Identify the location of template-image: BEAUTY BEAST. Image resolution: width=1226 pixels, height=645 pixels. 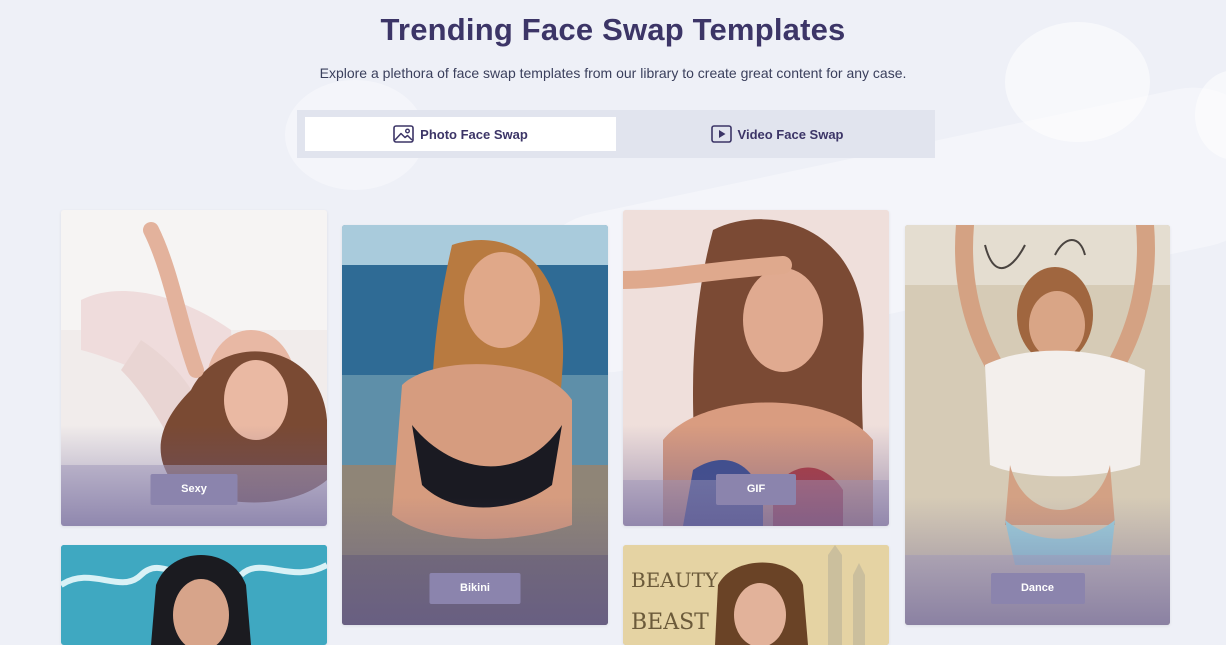
(756, 595).